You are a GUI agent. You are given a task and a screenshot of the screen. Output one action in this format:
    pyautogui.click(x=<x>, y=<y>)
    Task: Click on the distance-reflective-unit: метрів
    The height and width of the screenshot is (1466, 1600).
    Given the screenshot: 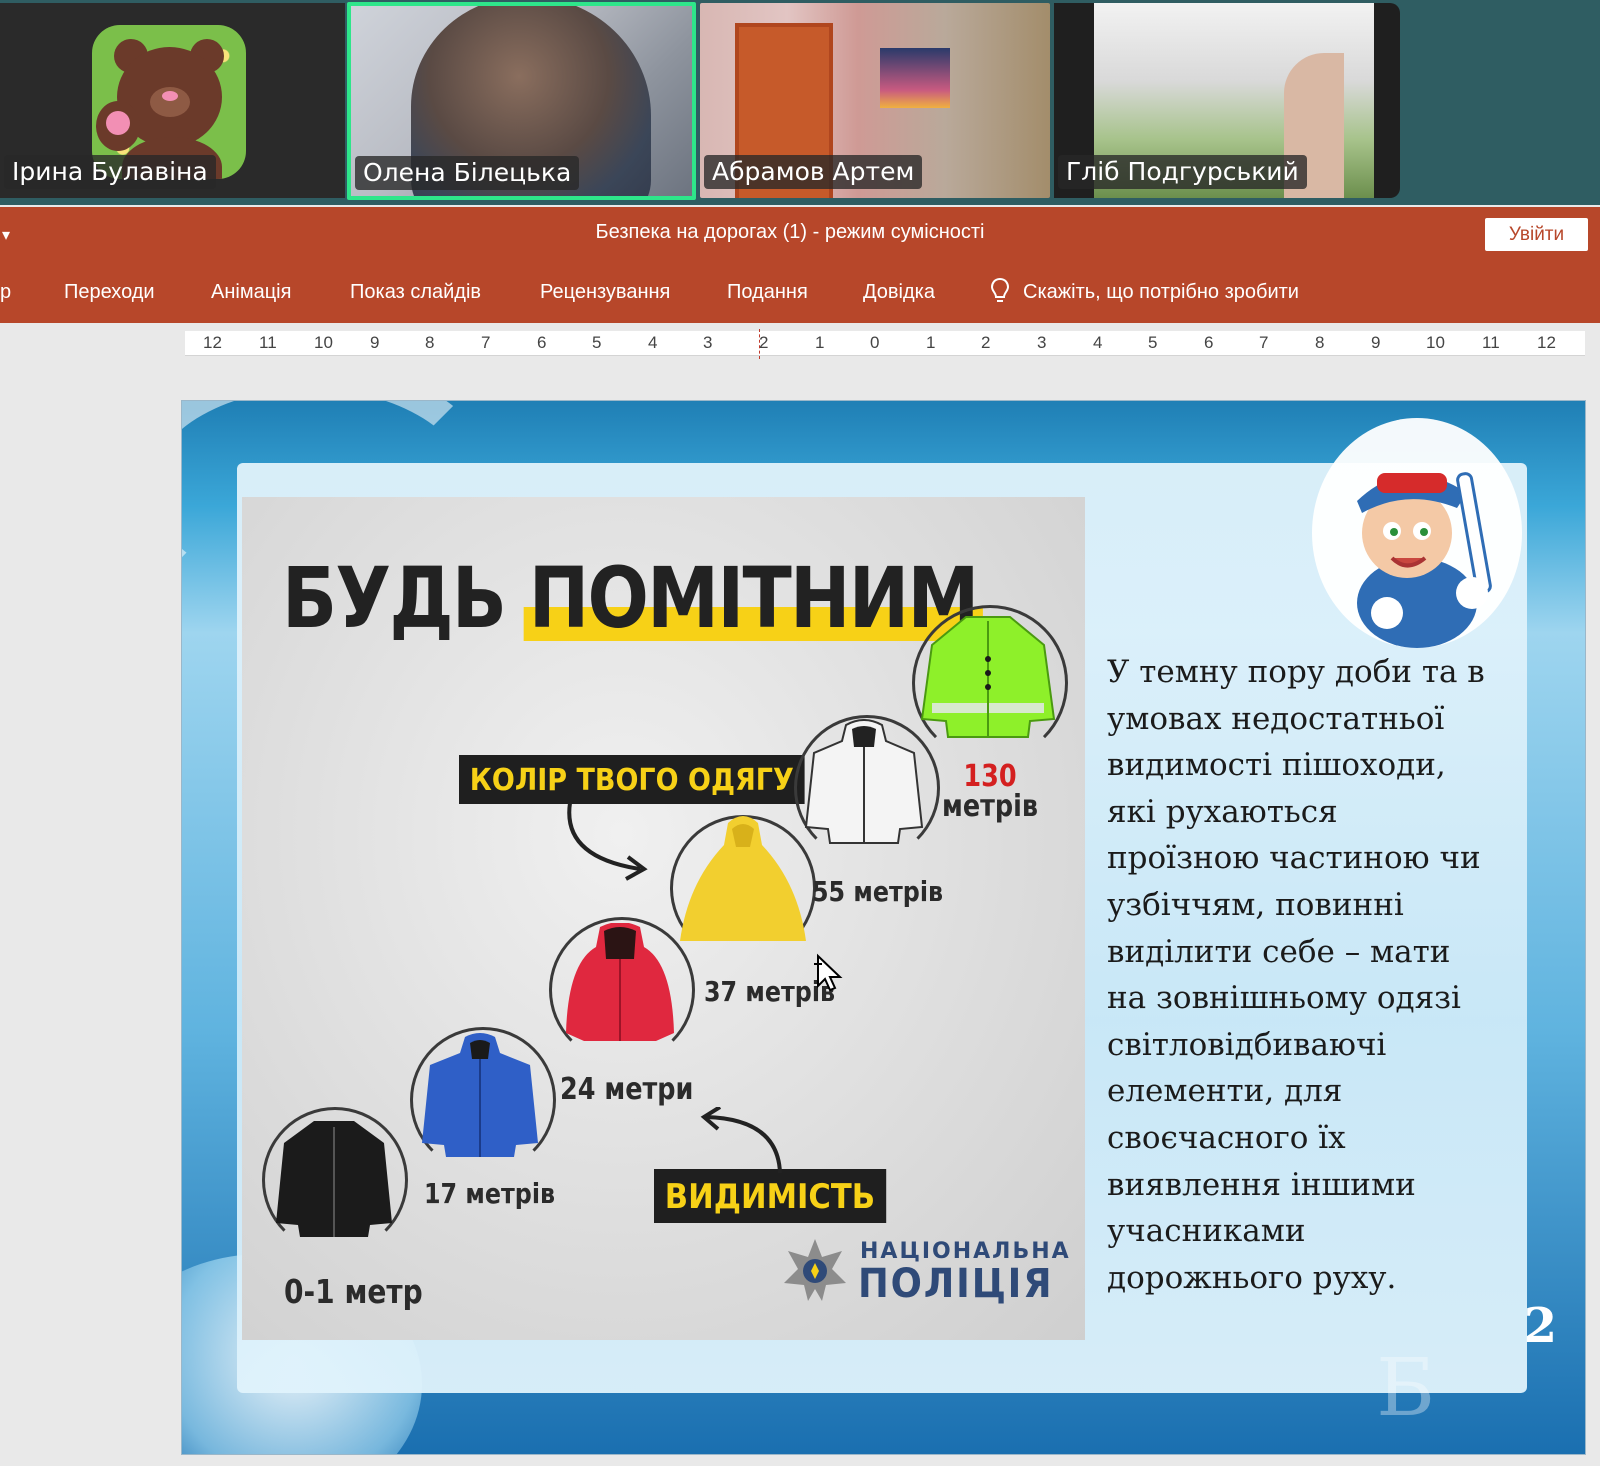 What is the action you would take?
    pyautogui.click(x=990, y=806)
    